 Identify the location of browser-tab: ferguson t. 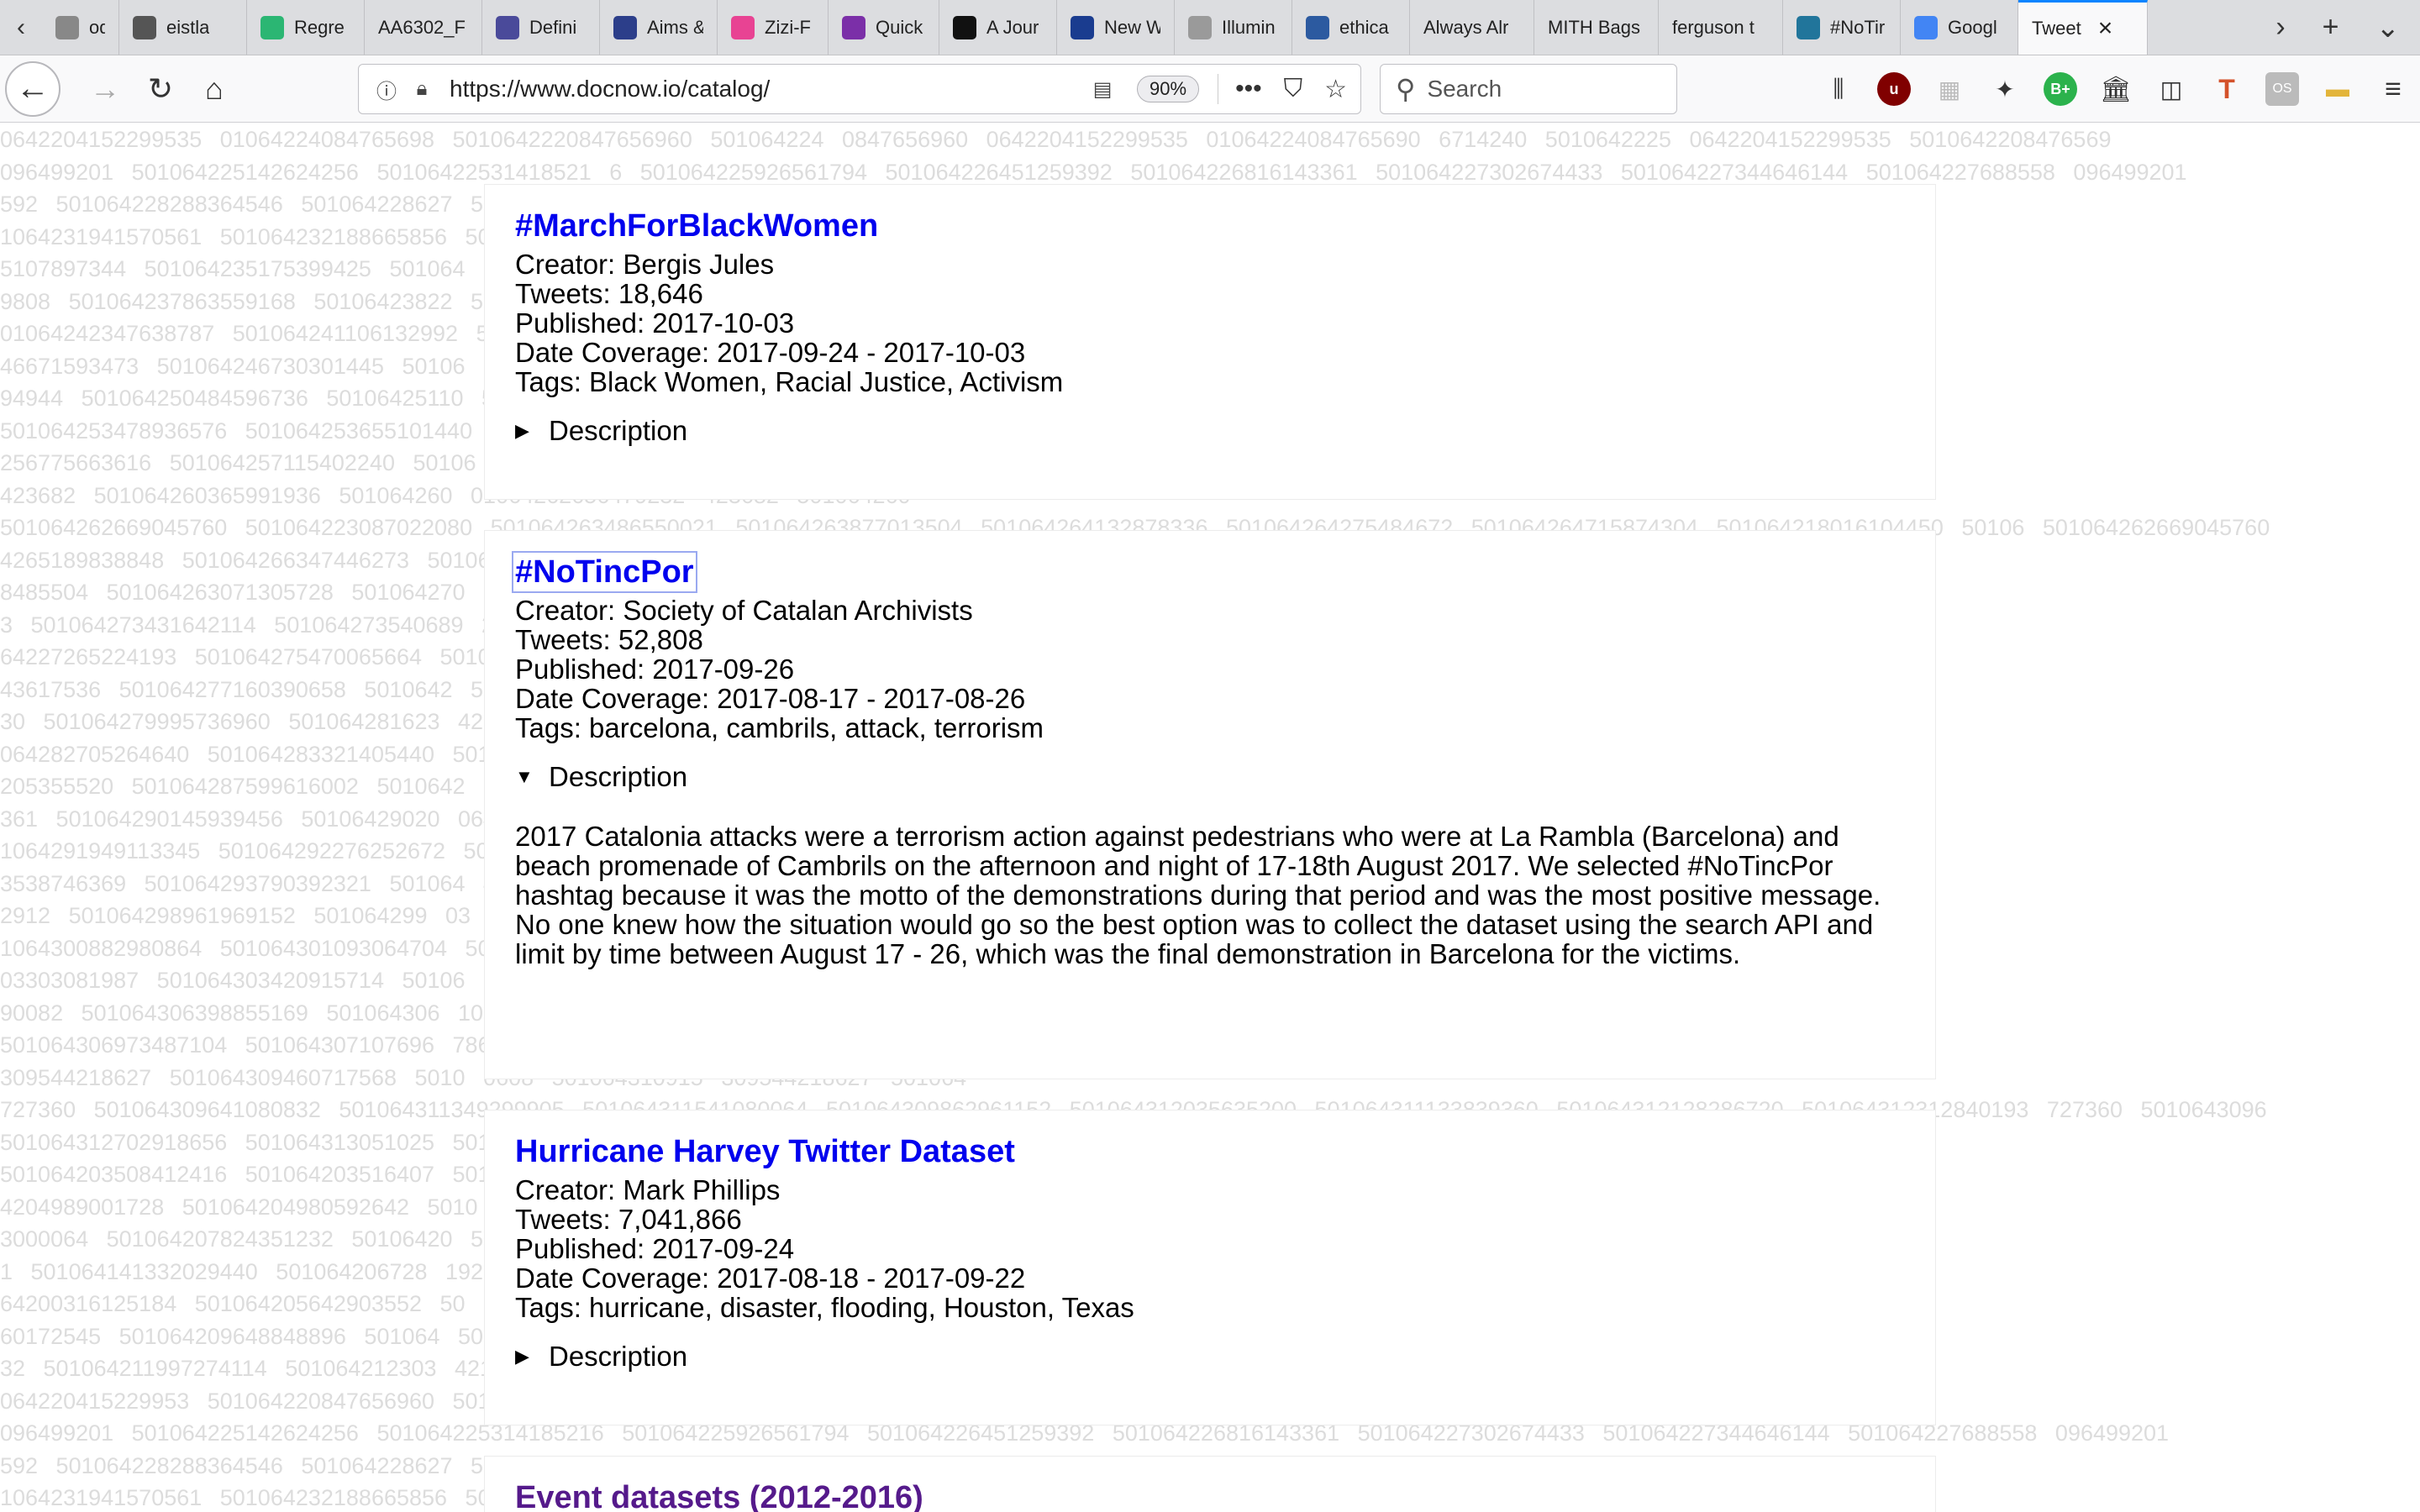
(1721, 27).